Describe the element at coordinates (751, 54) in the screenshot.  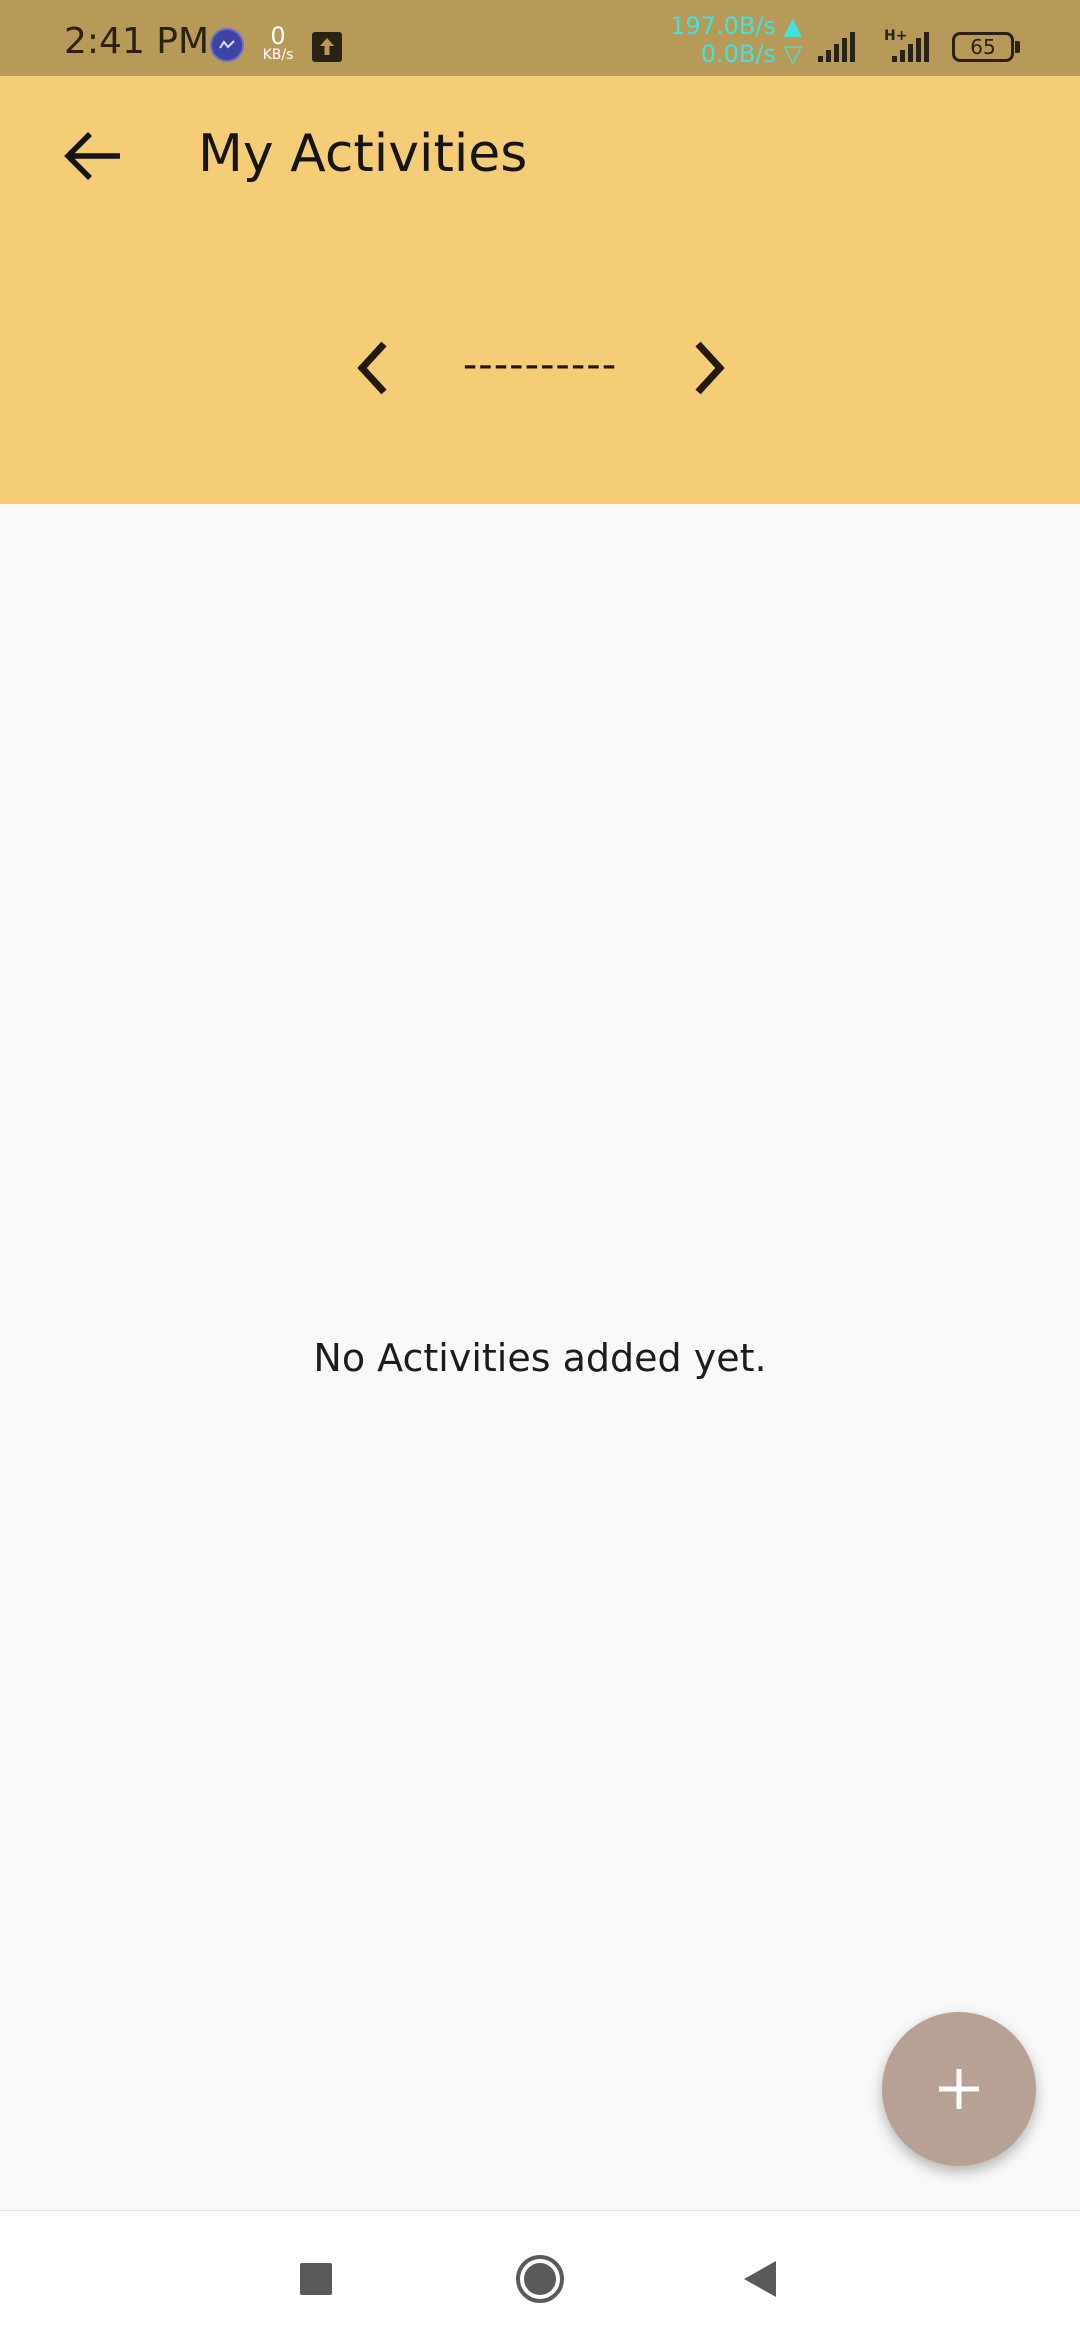
I see `download-speed: 0.0B/s ▽` at that location.